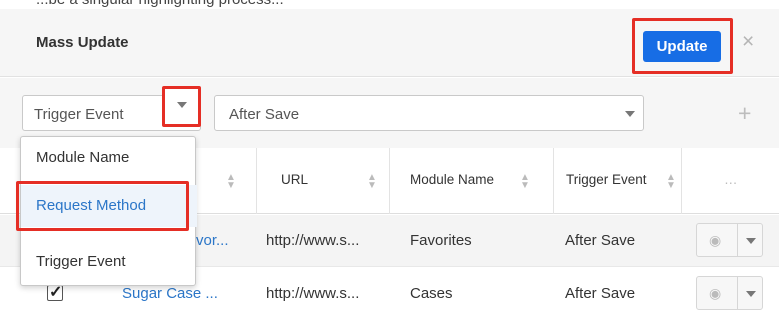  I want to click on dropdown-item-module-name: Module Name, so click(109, 158).